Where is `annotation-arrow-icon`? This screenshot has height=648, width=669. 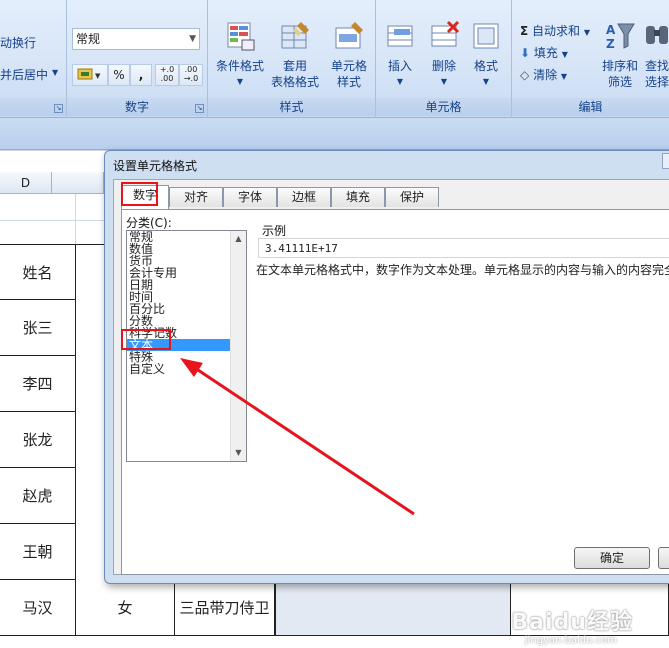 annotation-arrow-icon is located at coordinates (297, 437).